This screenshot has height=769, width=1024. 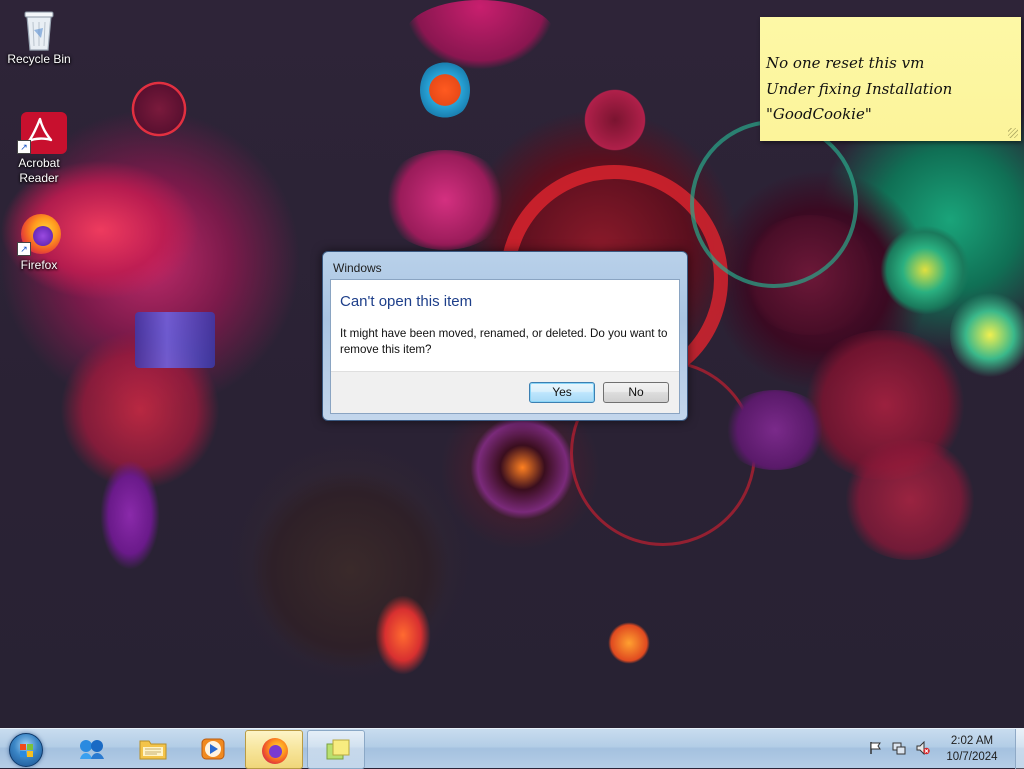 What do you see at coordinates (39, 59) in the screenshot?
I see `recycle-bin-label: Recycle Bin` at bounding box center [39, 59].